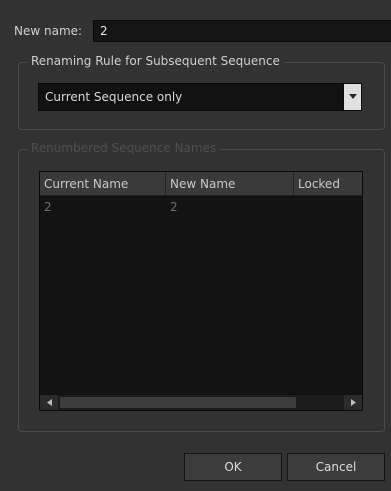 The height and width of the screenshot is (491, 391). Describe the element at coordinates (48, 207) in the screenshot. I see `cell-current-name: 2` at that location.